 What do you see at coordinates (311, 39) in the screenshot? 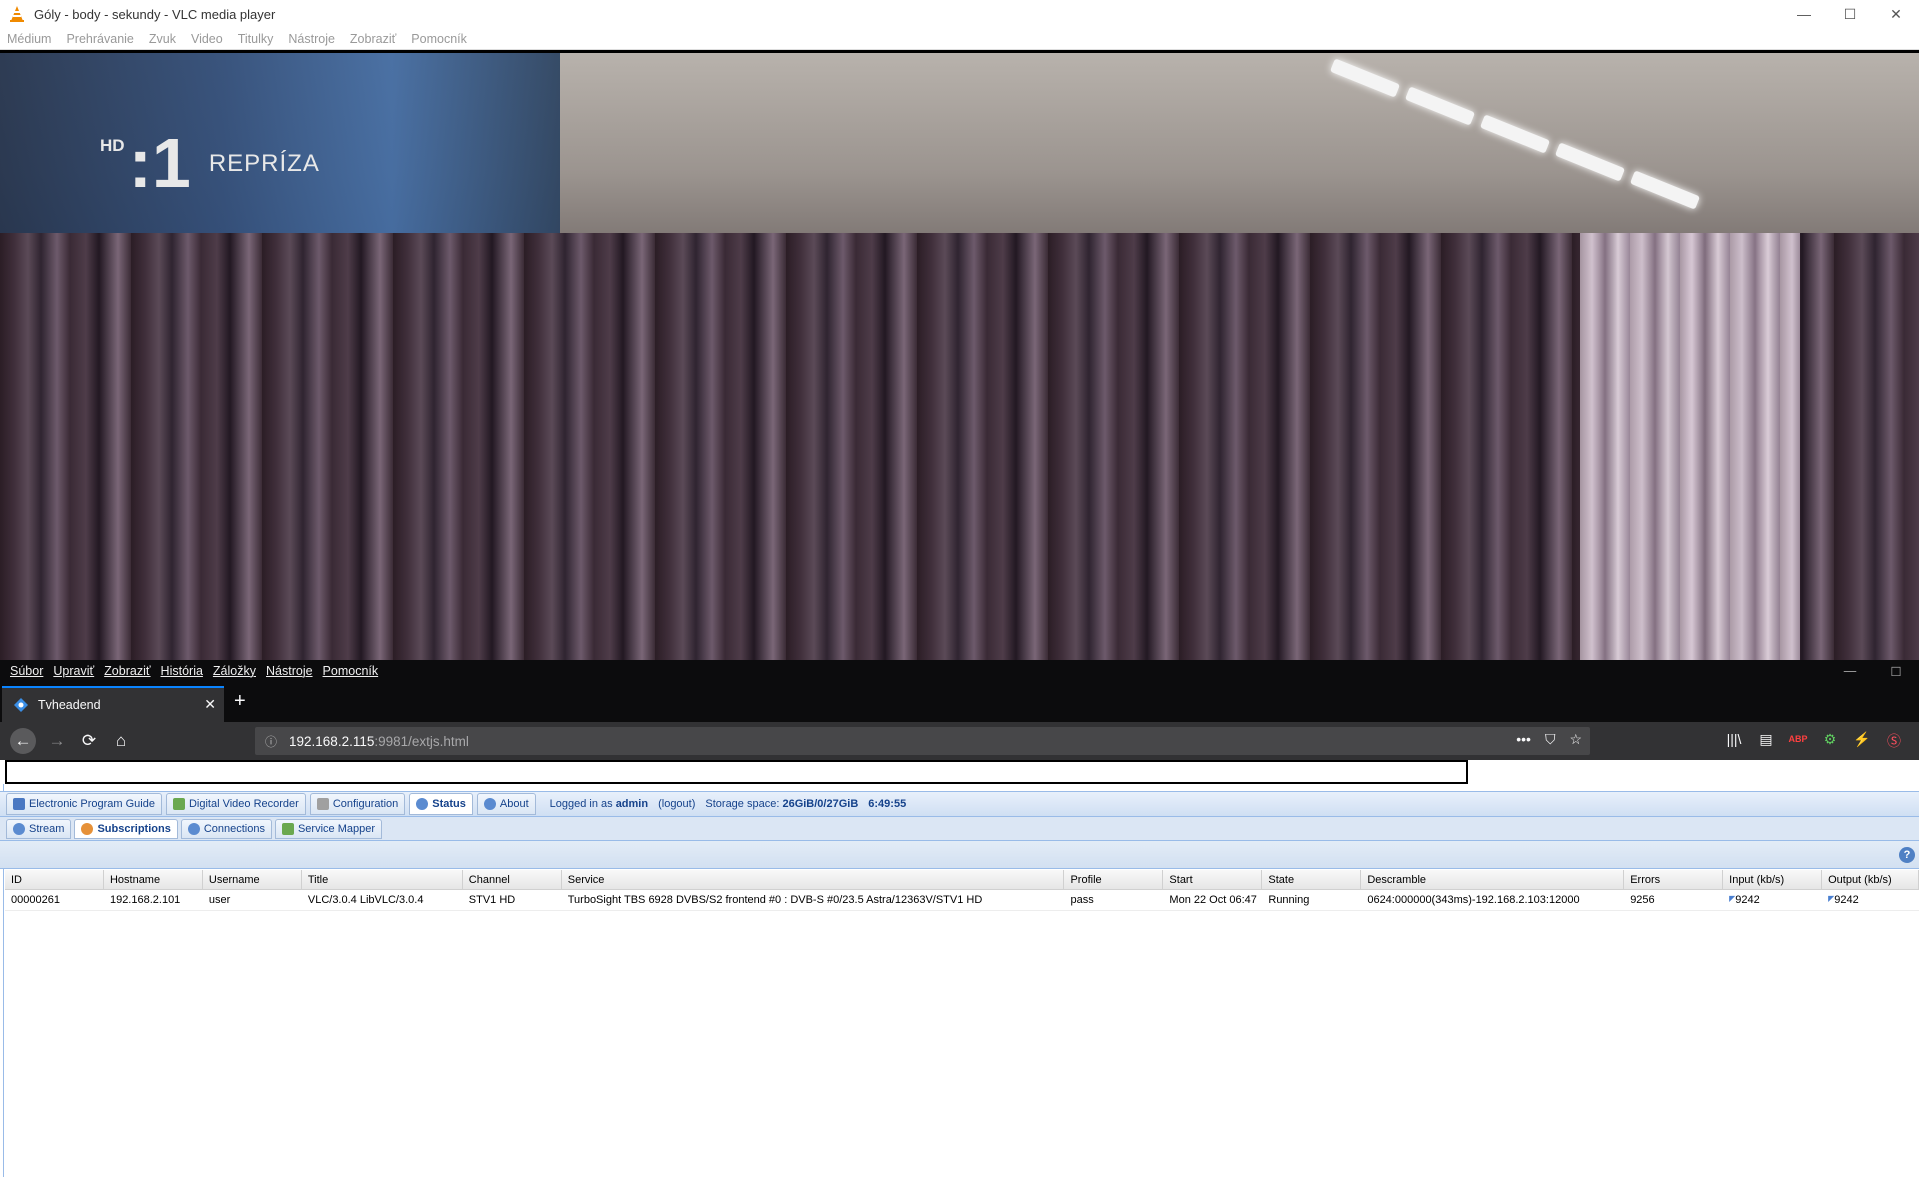
I see `vlc-menu-tools: Nástroje` at bounding box center [311, 39].